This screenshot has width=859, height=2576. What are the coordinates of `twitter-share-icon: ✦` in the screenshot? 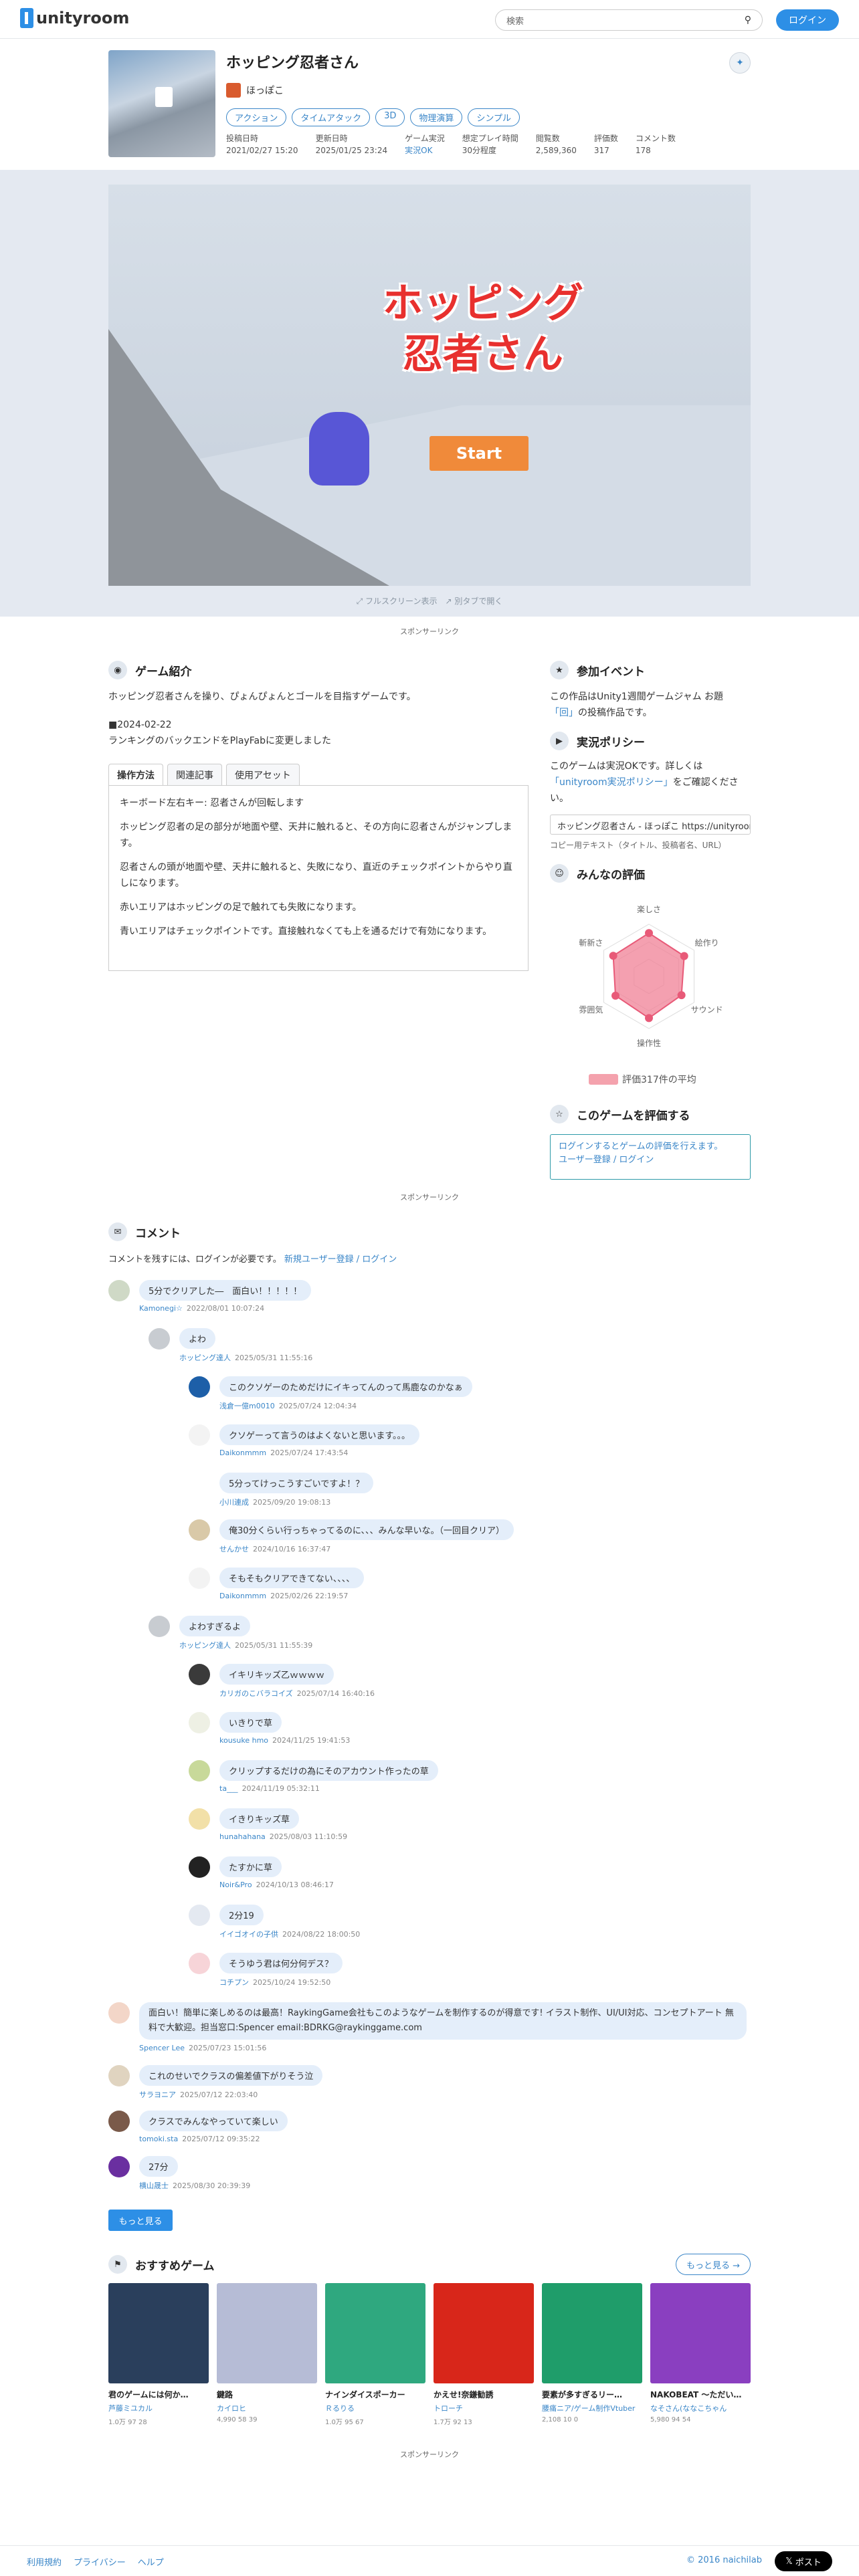 It's located at (740, 63).